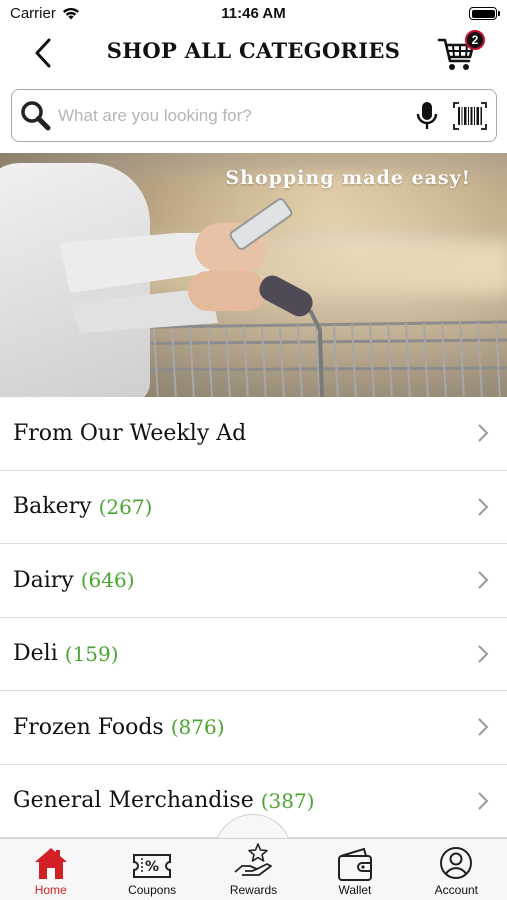 Image resolution: width=507 pixels, height=900 pixels. I want to click on category-label: General Merchandise, so click(133, 801).